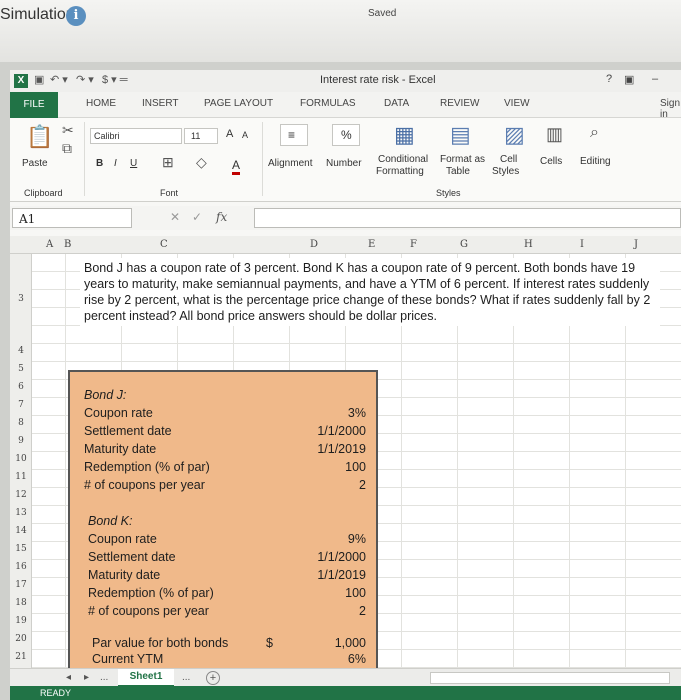 Image resolution: width=681 pixels, height=700 pixels. I want to click on ytm-value: 6%, so click(316, 659).